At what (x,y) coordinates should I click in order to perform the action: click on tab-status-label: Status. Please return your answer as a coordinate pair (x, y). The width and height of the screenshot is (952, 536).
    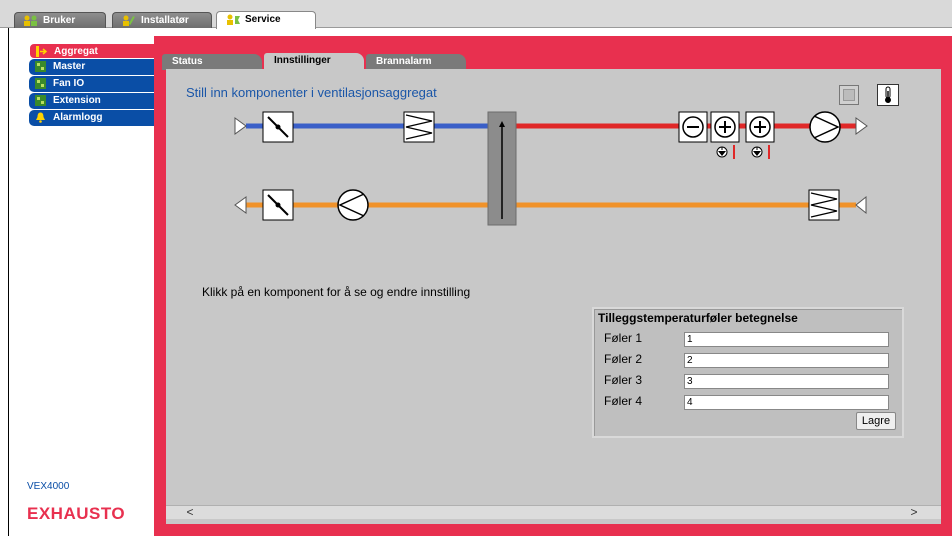
    Looking at the image, I should click on (187, 61).